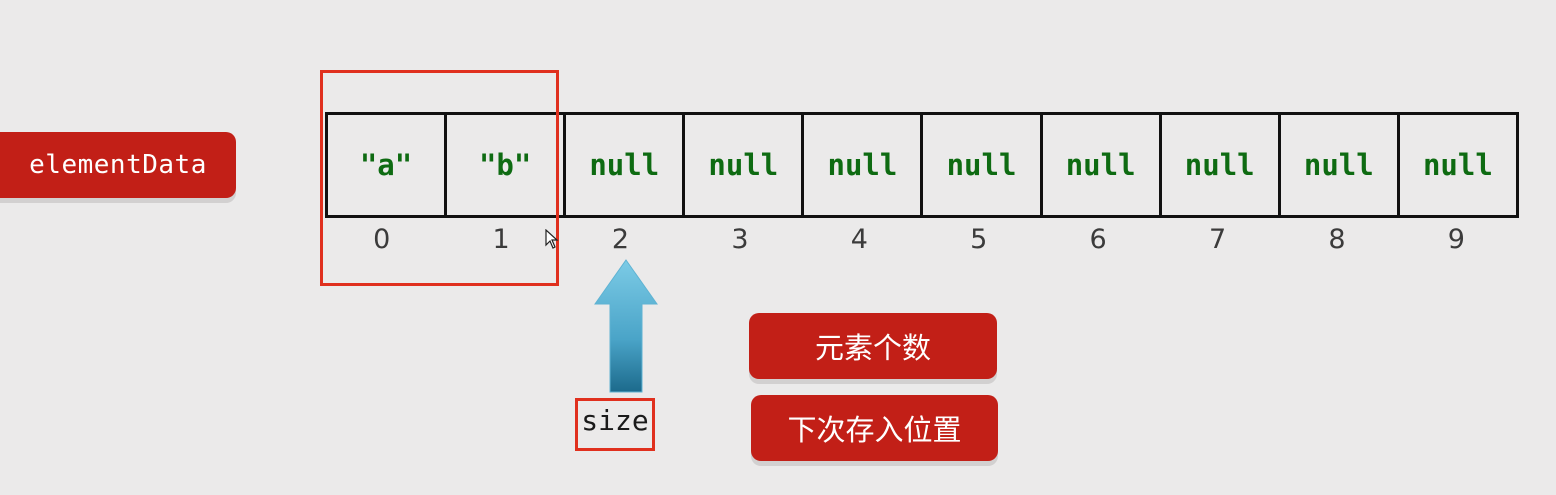 The image size is (1556, 495). What do you see at coordinates (552, 239) in the screenshot?
I see `mouse-cursor-icon` at bounding box center [552, 239].